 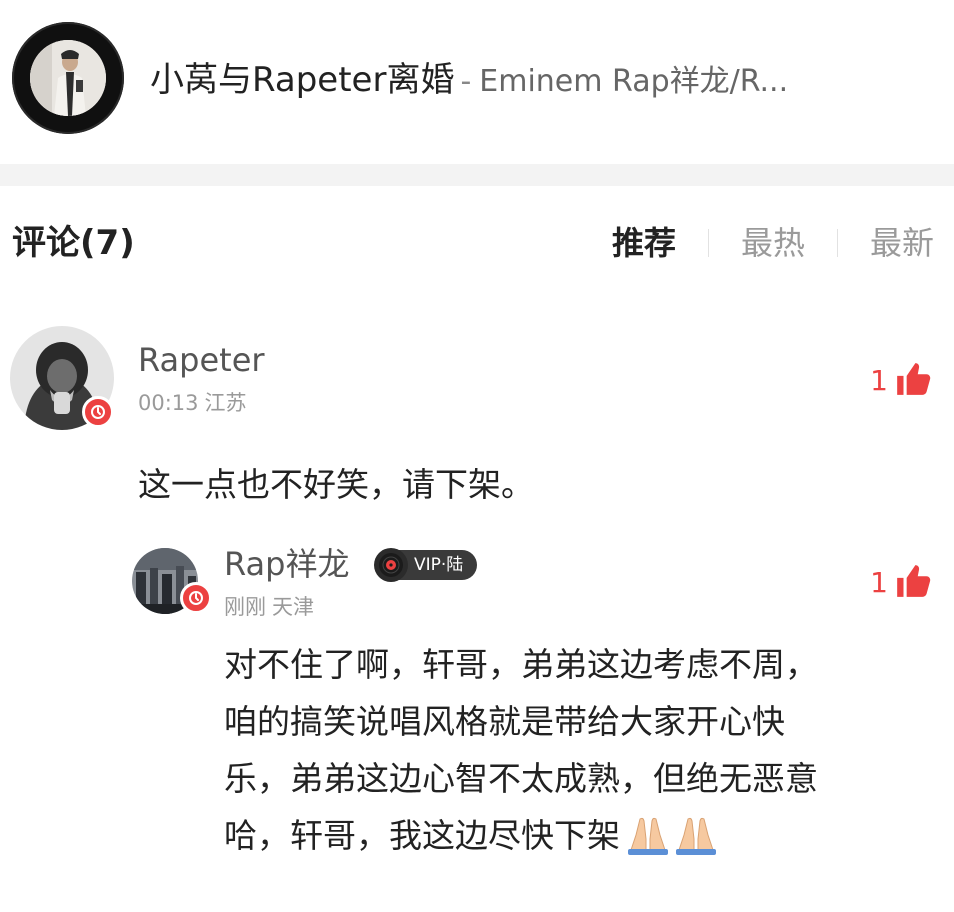 What do you see at coordinates (302, 80) in the screenshot?
I see `song-title: 小莴与Rapeter离婚` at bounding box center [302, 80].